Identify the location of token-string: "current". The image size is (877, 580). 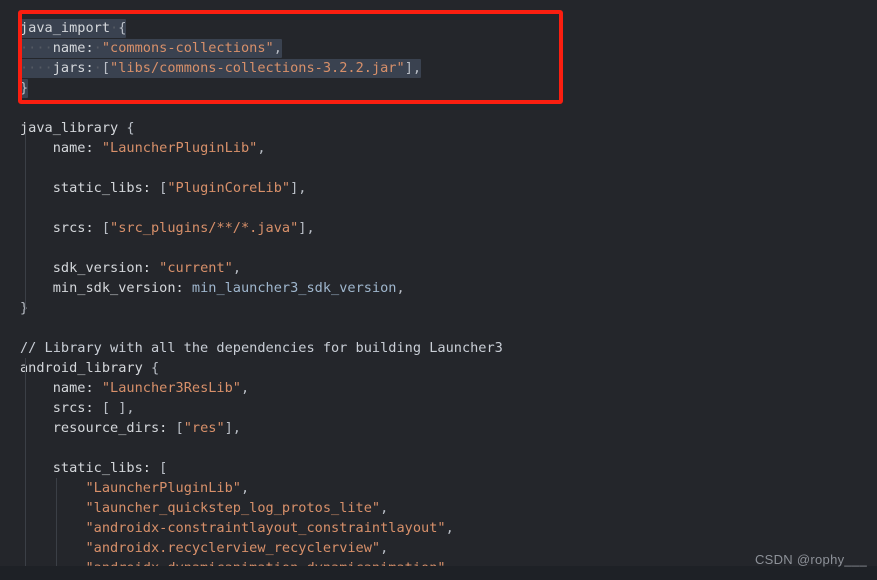
(196, 268).